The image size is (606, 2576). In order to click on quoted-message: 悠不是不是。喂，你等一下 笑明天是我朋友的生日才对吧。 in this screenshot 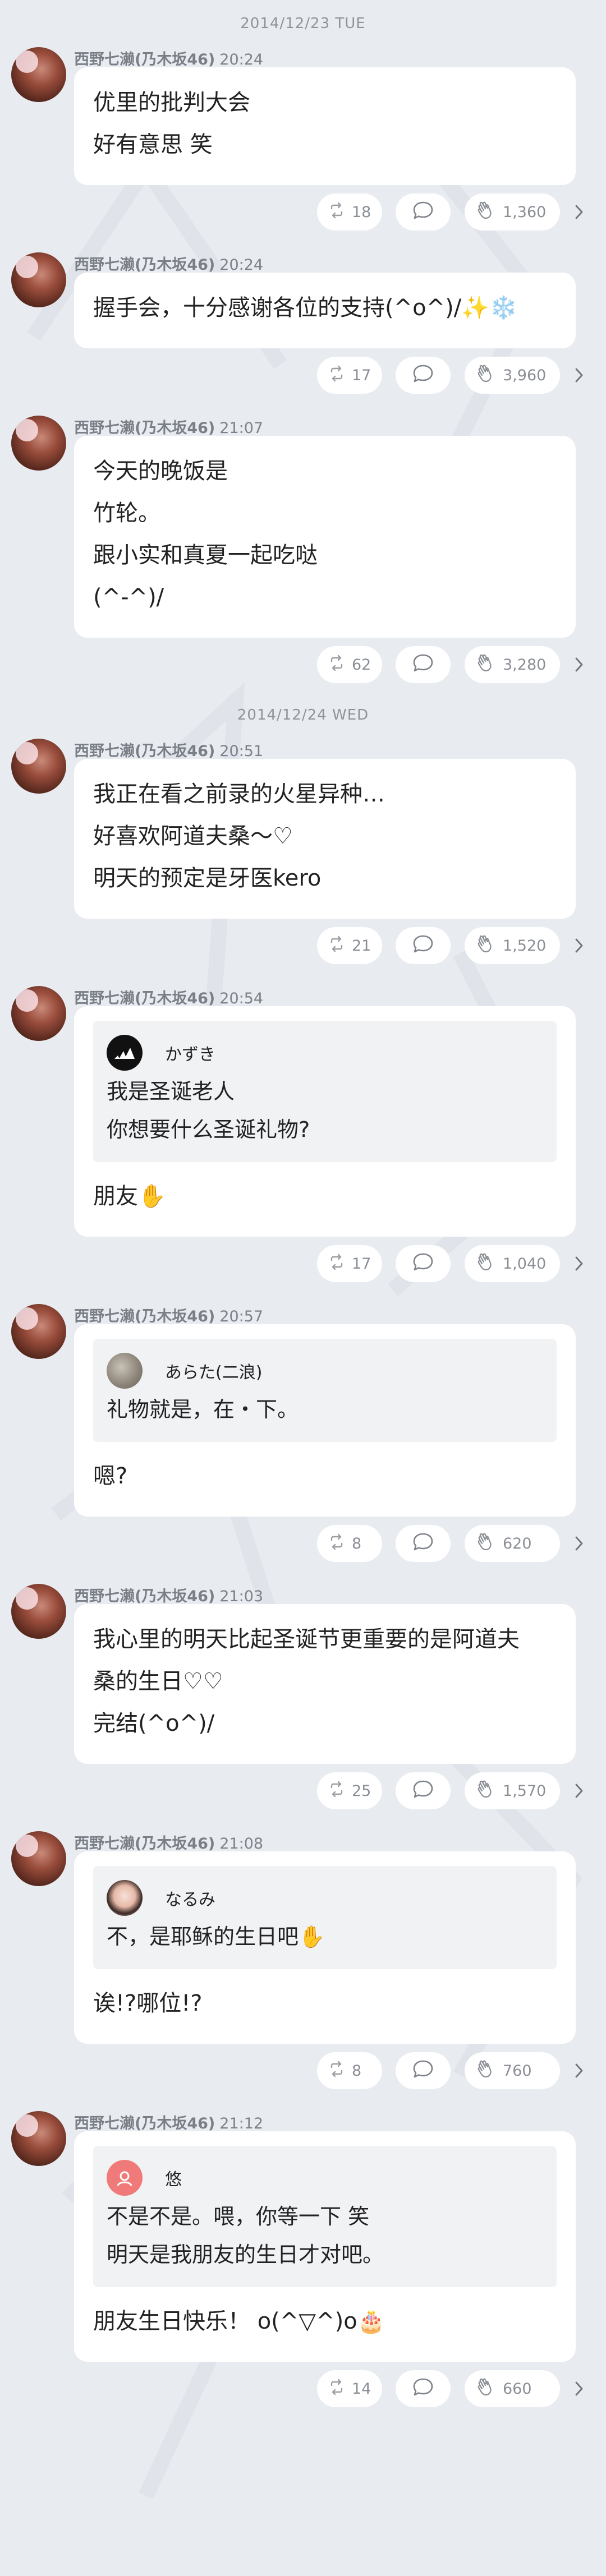, I will do `click(325, 2216)`.